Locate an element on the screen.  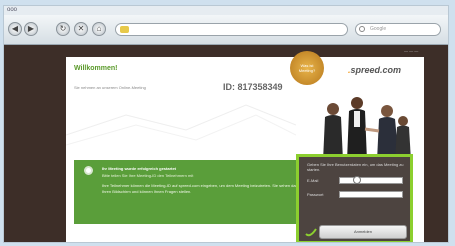
spreed-logo: .spreed.com is located at coordinates (375, 70).